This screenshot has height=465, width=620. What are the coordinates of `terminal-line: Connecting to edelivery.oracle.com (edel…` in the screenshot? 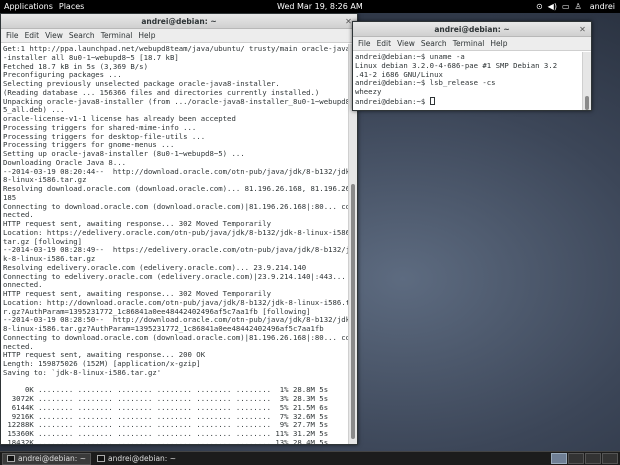 It's located at (175, 276).